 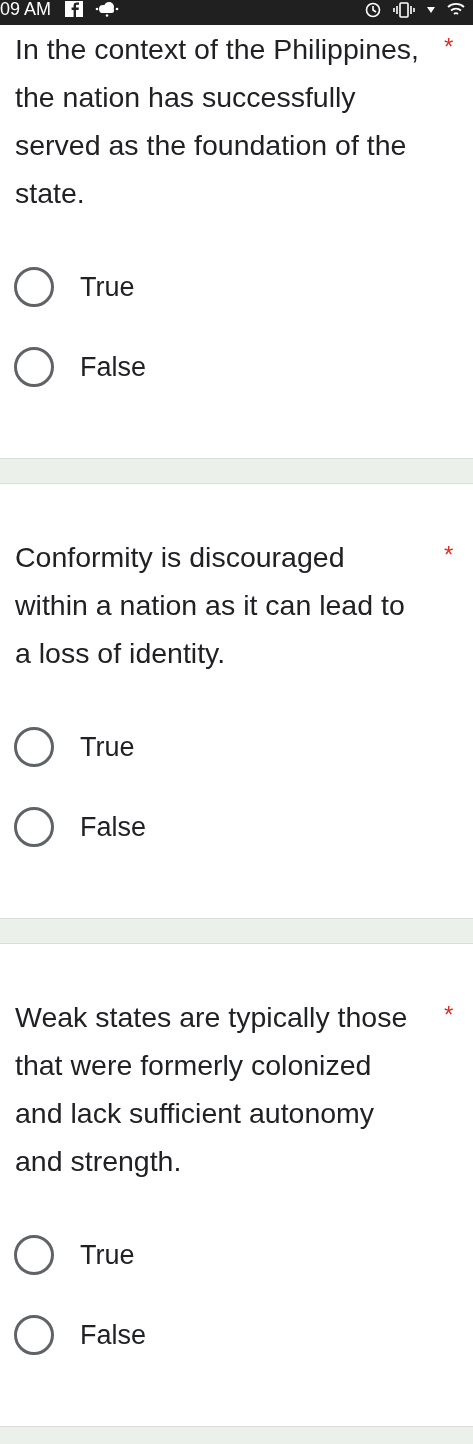 What do you see at coordinates (212, 1089) in the screenshot?
I see `question-text: Weak states are typically those that were formerly colonized and lack sufficient autonomy and strength.` at bounding box center [212, 1089].